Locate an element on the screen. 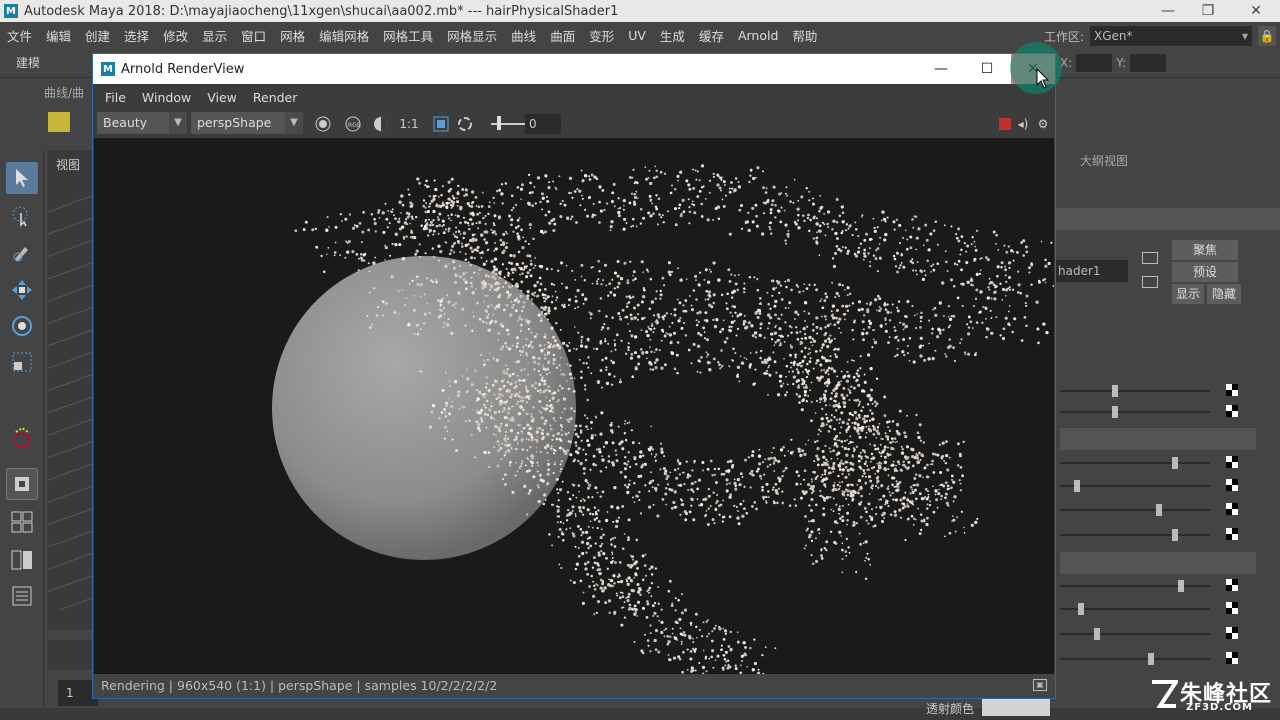  layout-four-icon is located at coordinates (22, 522).